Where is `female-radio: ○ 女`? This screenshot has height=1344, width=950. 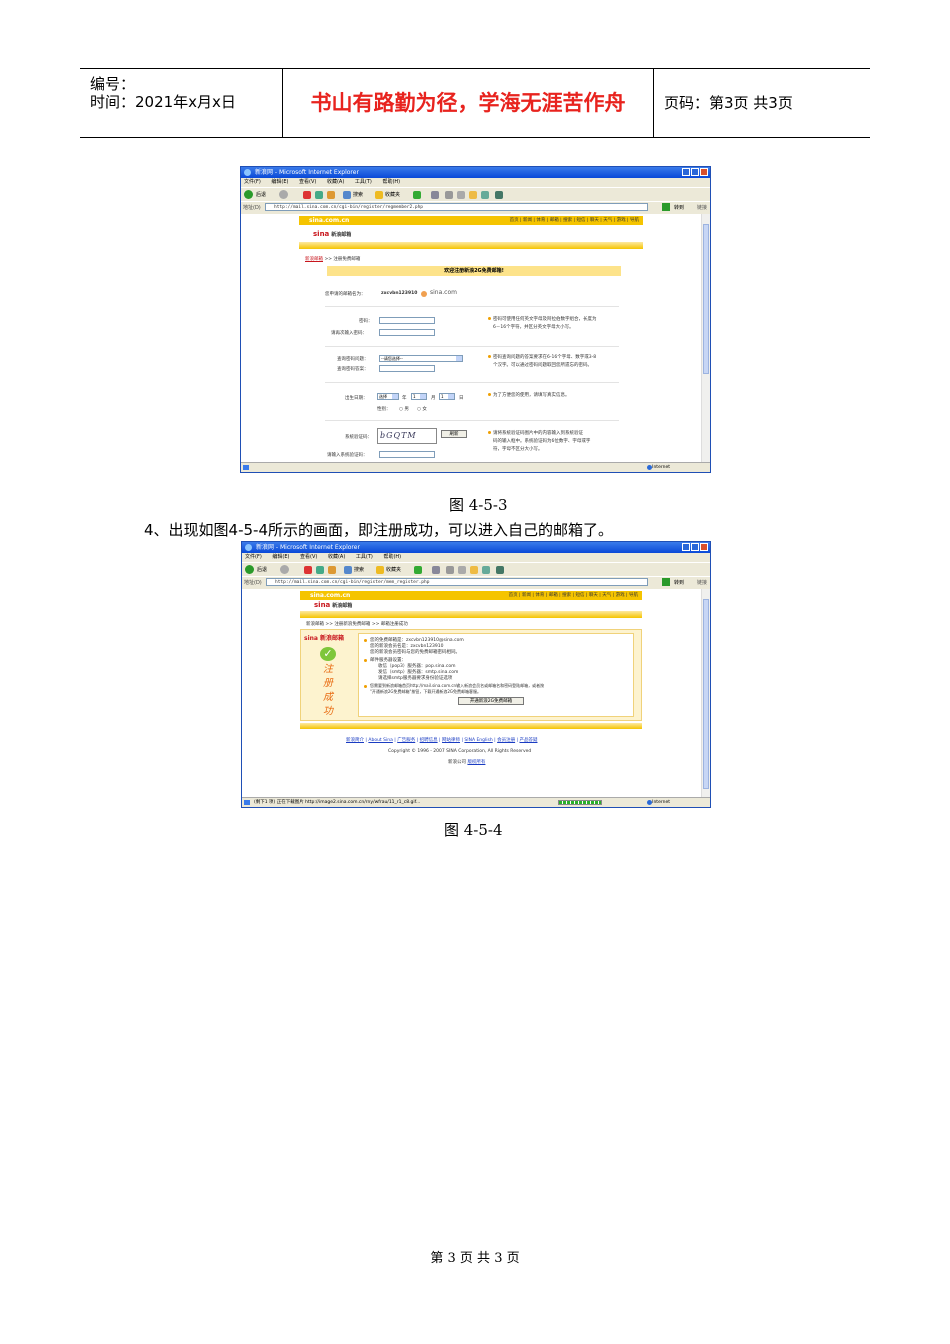 female-radio: ○ 女 is located at coordinates (422, 409).